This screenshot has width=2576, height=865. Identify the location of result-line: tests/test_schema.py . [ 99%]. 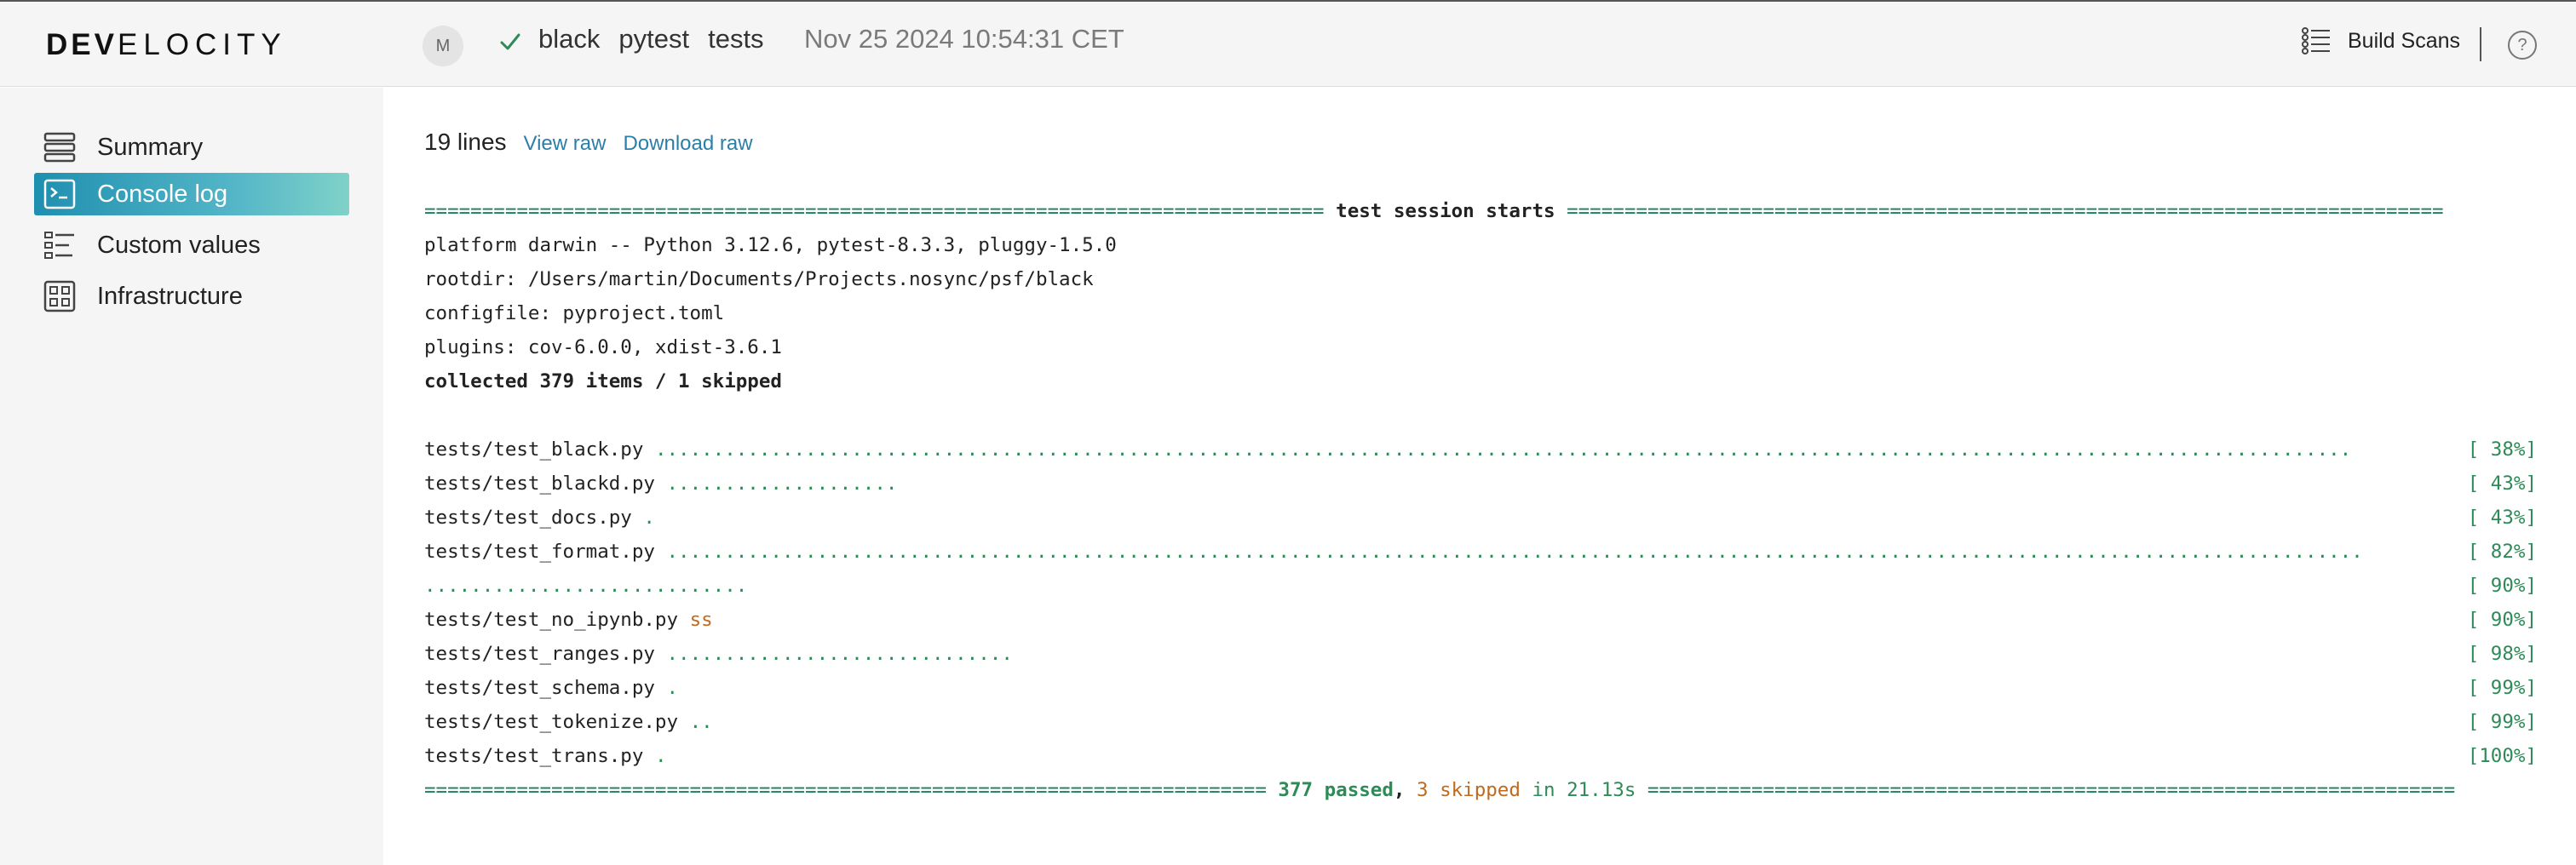
(1481, 688).